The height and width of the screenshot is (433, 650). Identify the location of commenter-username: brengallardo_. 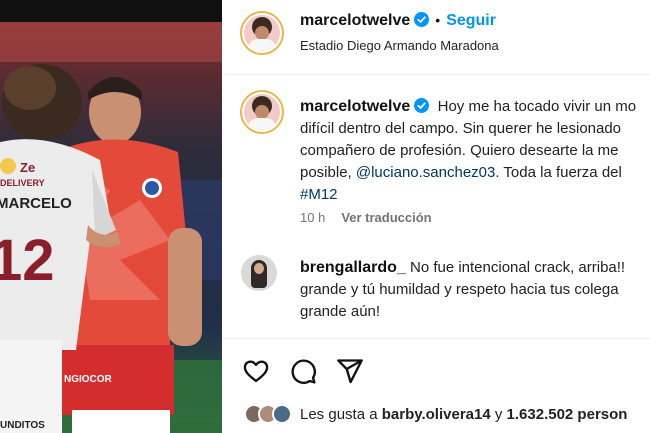
(353, 267).